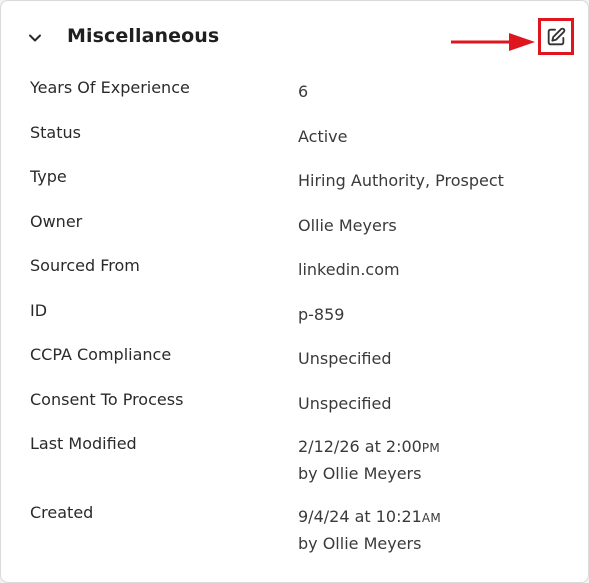 The image size is (589, 583). I want to click on created-ampm: AM, so click(431, 518).